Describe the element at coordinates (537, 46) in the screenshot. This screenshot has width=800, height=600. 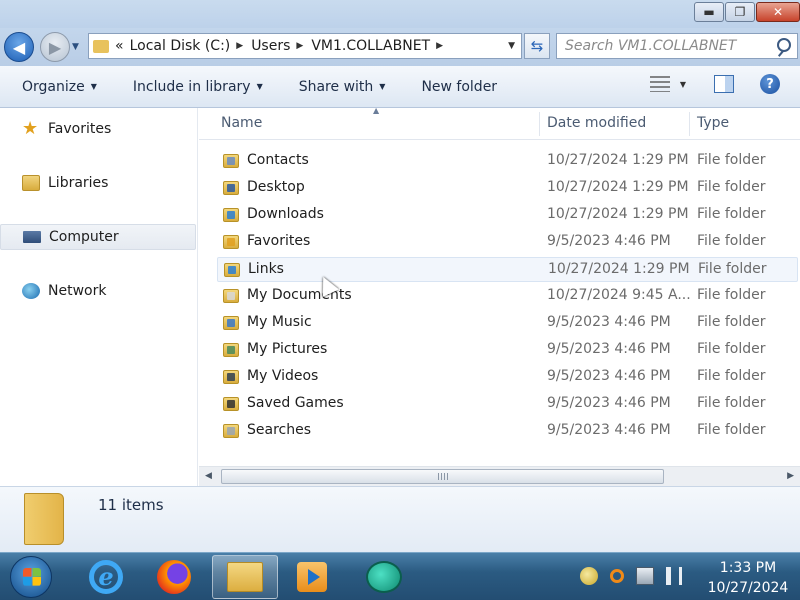
I see `refresh-button: ⇆` at that location.